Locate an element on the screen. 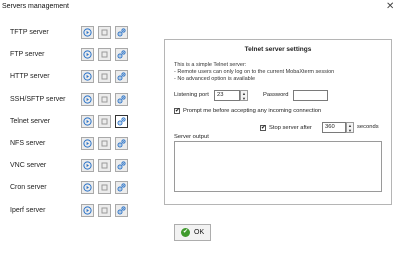  server-name: Cron server is located at coordinates (28, 188).